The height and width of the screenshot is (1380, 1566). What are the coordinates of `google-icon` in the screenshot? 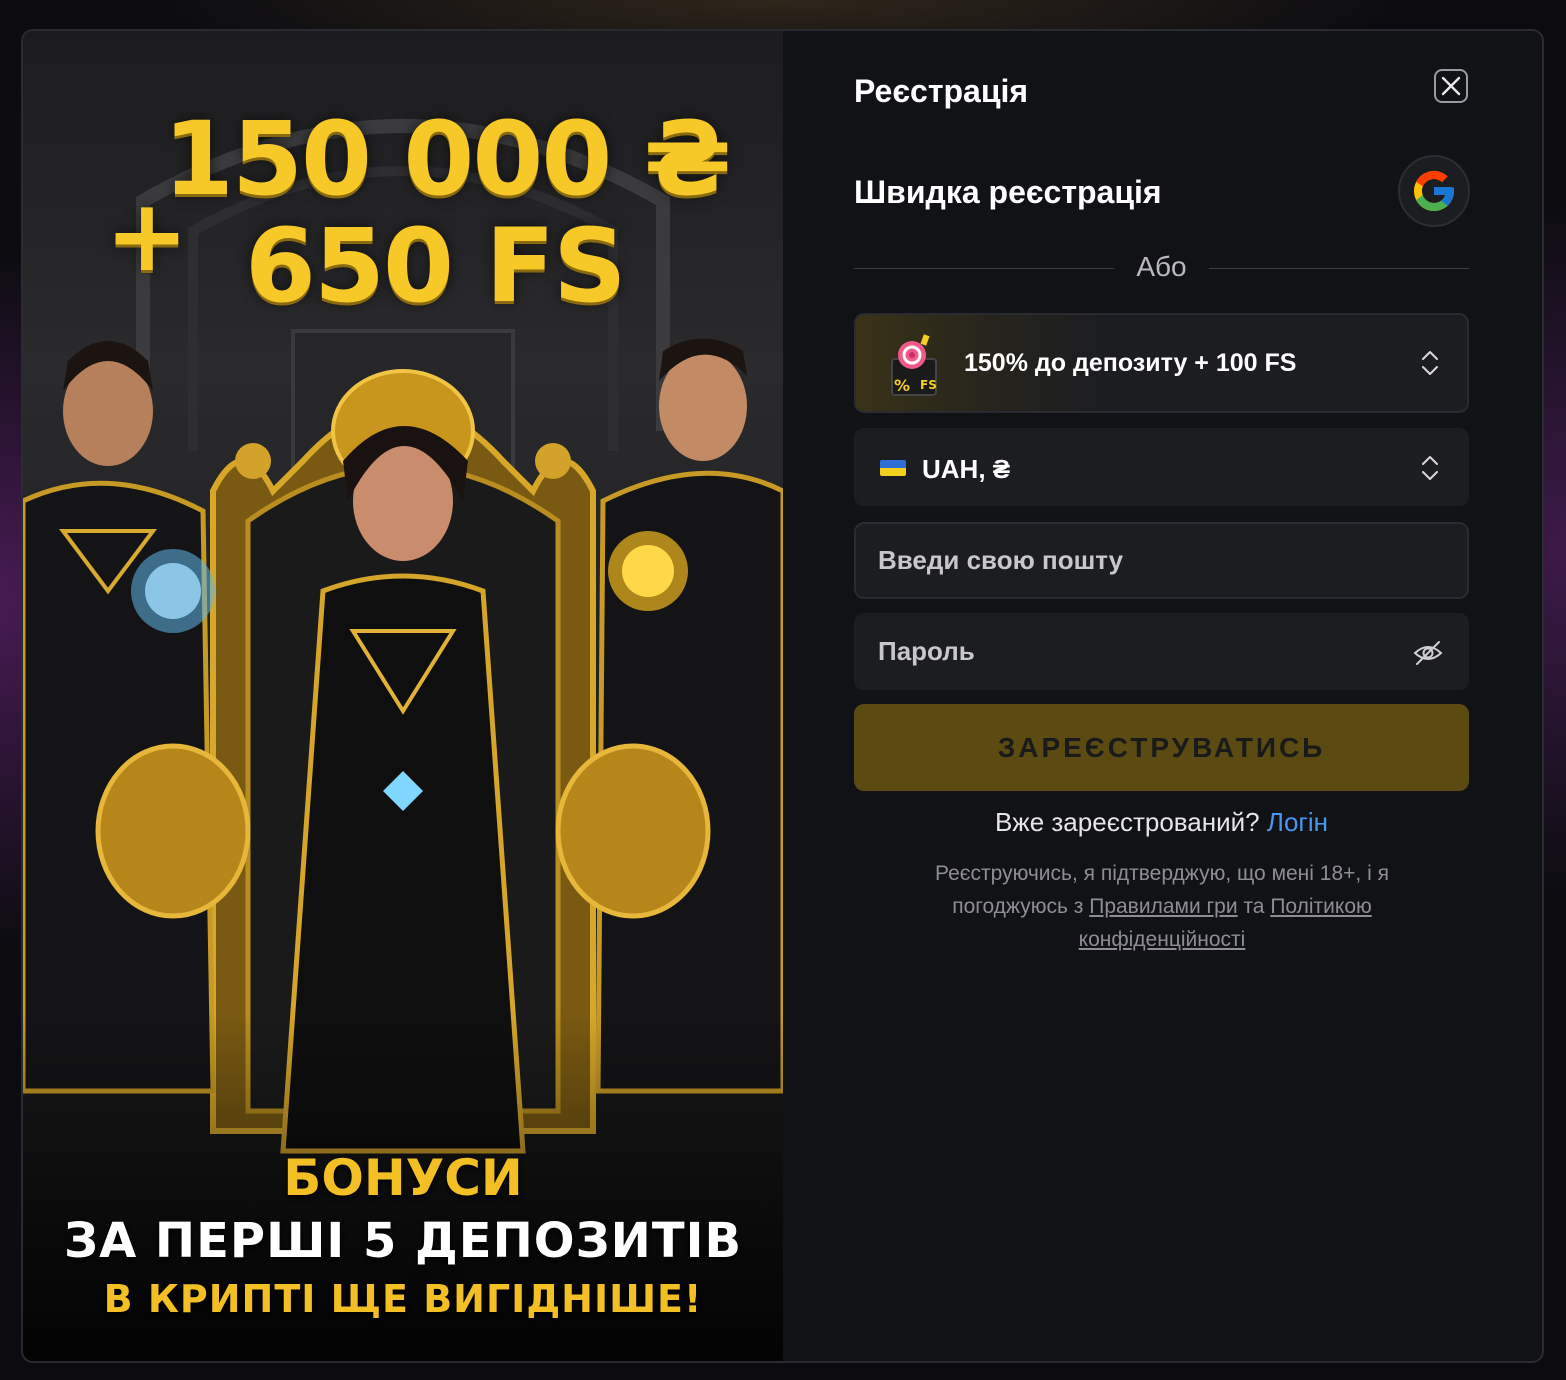 It's located at (1434, 191).